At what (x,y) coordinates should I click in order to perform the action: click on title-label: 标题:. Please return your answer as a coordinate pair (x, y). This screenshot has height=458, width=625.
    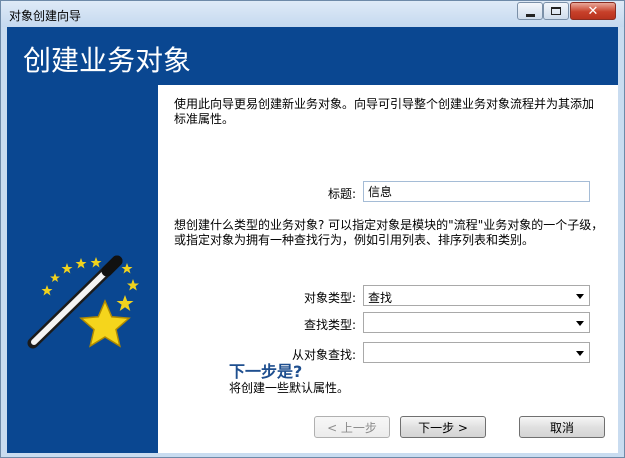
    Looking at the image, I should click on (341, 194).